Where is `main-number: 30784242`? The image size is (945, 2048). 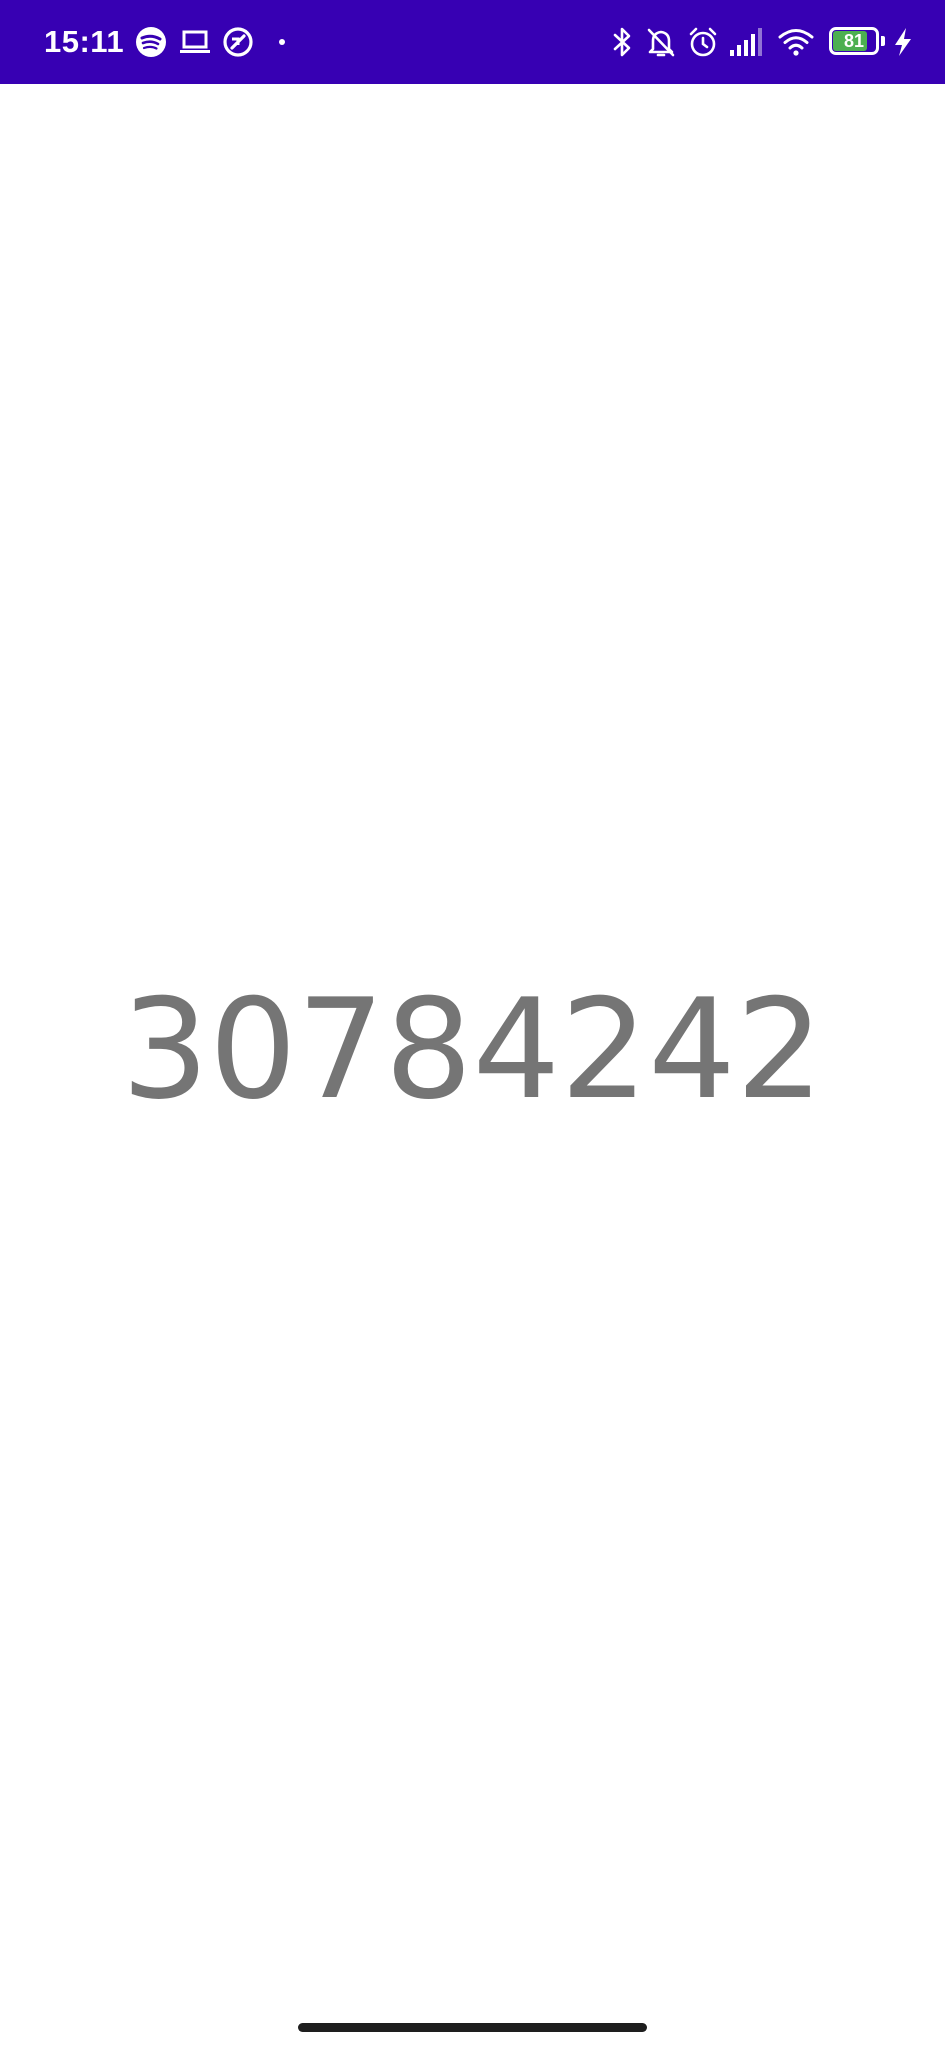
main-number: 30784242 is located at coordinates (472, 1049).